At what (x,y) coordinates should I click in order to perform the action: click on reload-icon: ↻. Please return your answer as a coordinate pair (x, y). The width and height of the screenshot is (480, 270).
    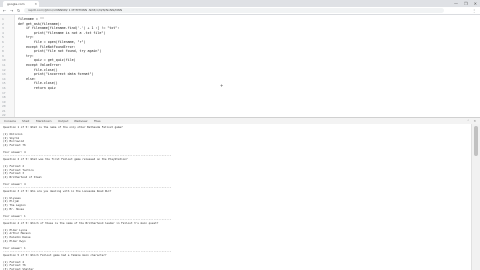
    Looking at the image, I should click on (18, 10).